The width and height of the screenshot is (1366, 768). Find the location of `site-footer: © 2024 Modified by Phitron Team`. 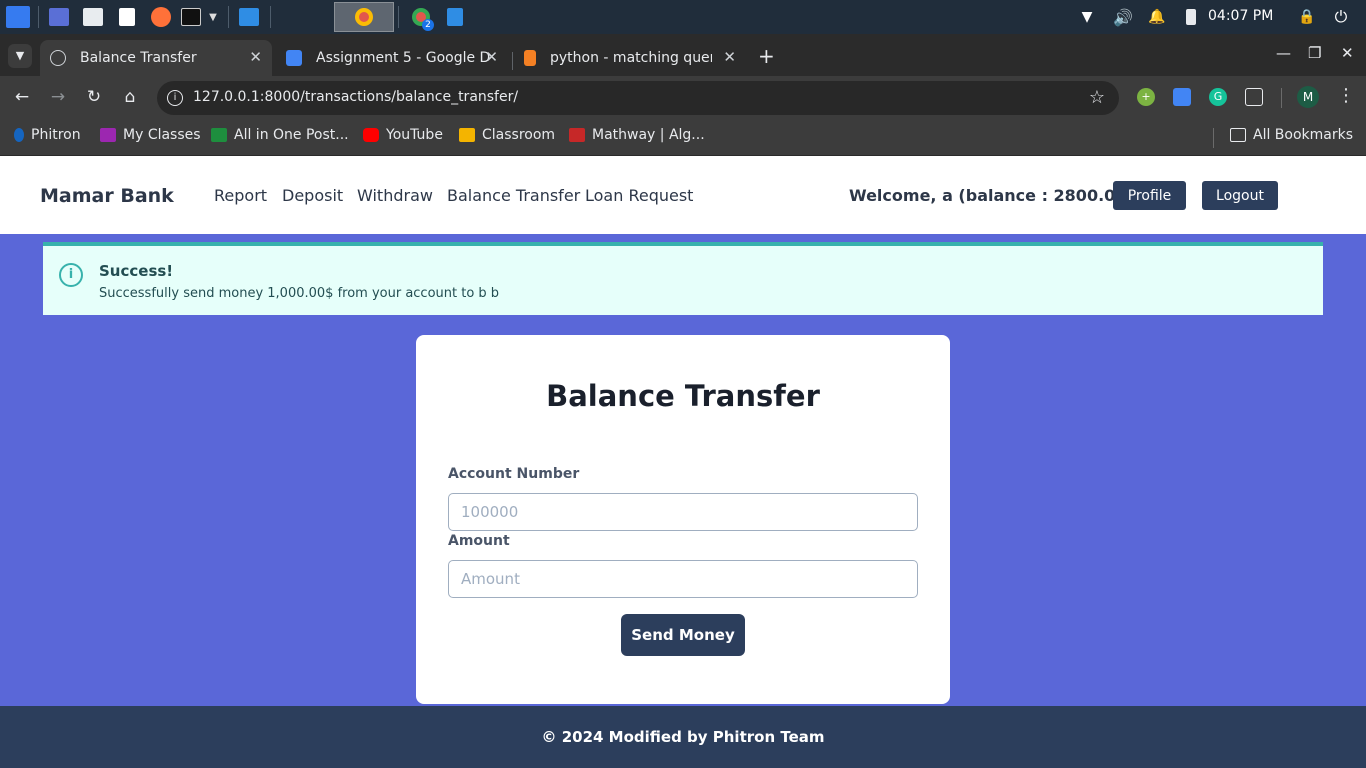

site-footer: © 2024 Modified by Phitron Team is located at coordinates (683, 737).